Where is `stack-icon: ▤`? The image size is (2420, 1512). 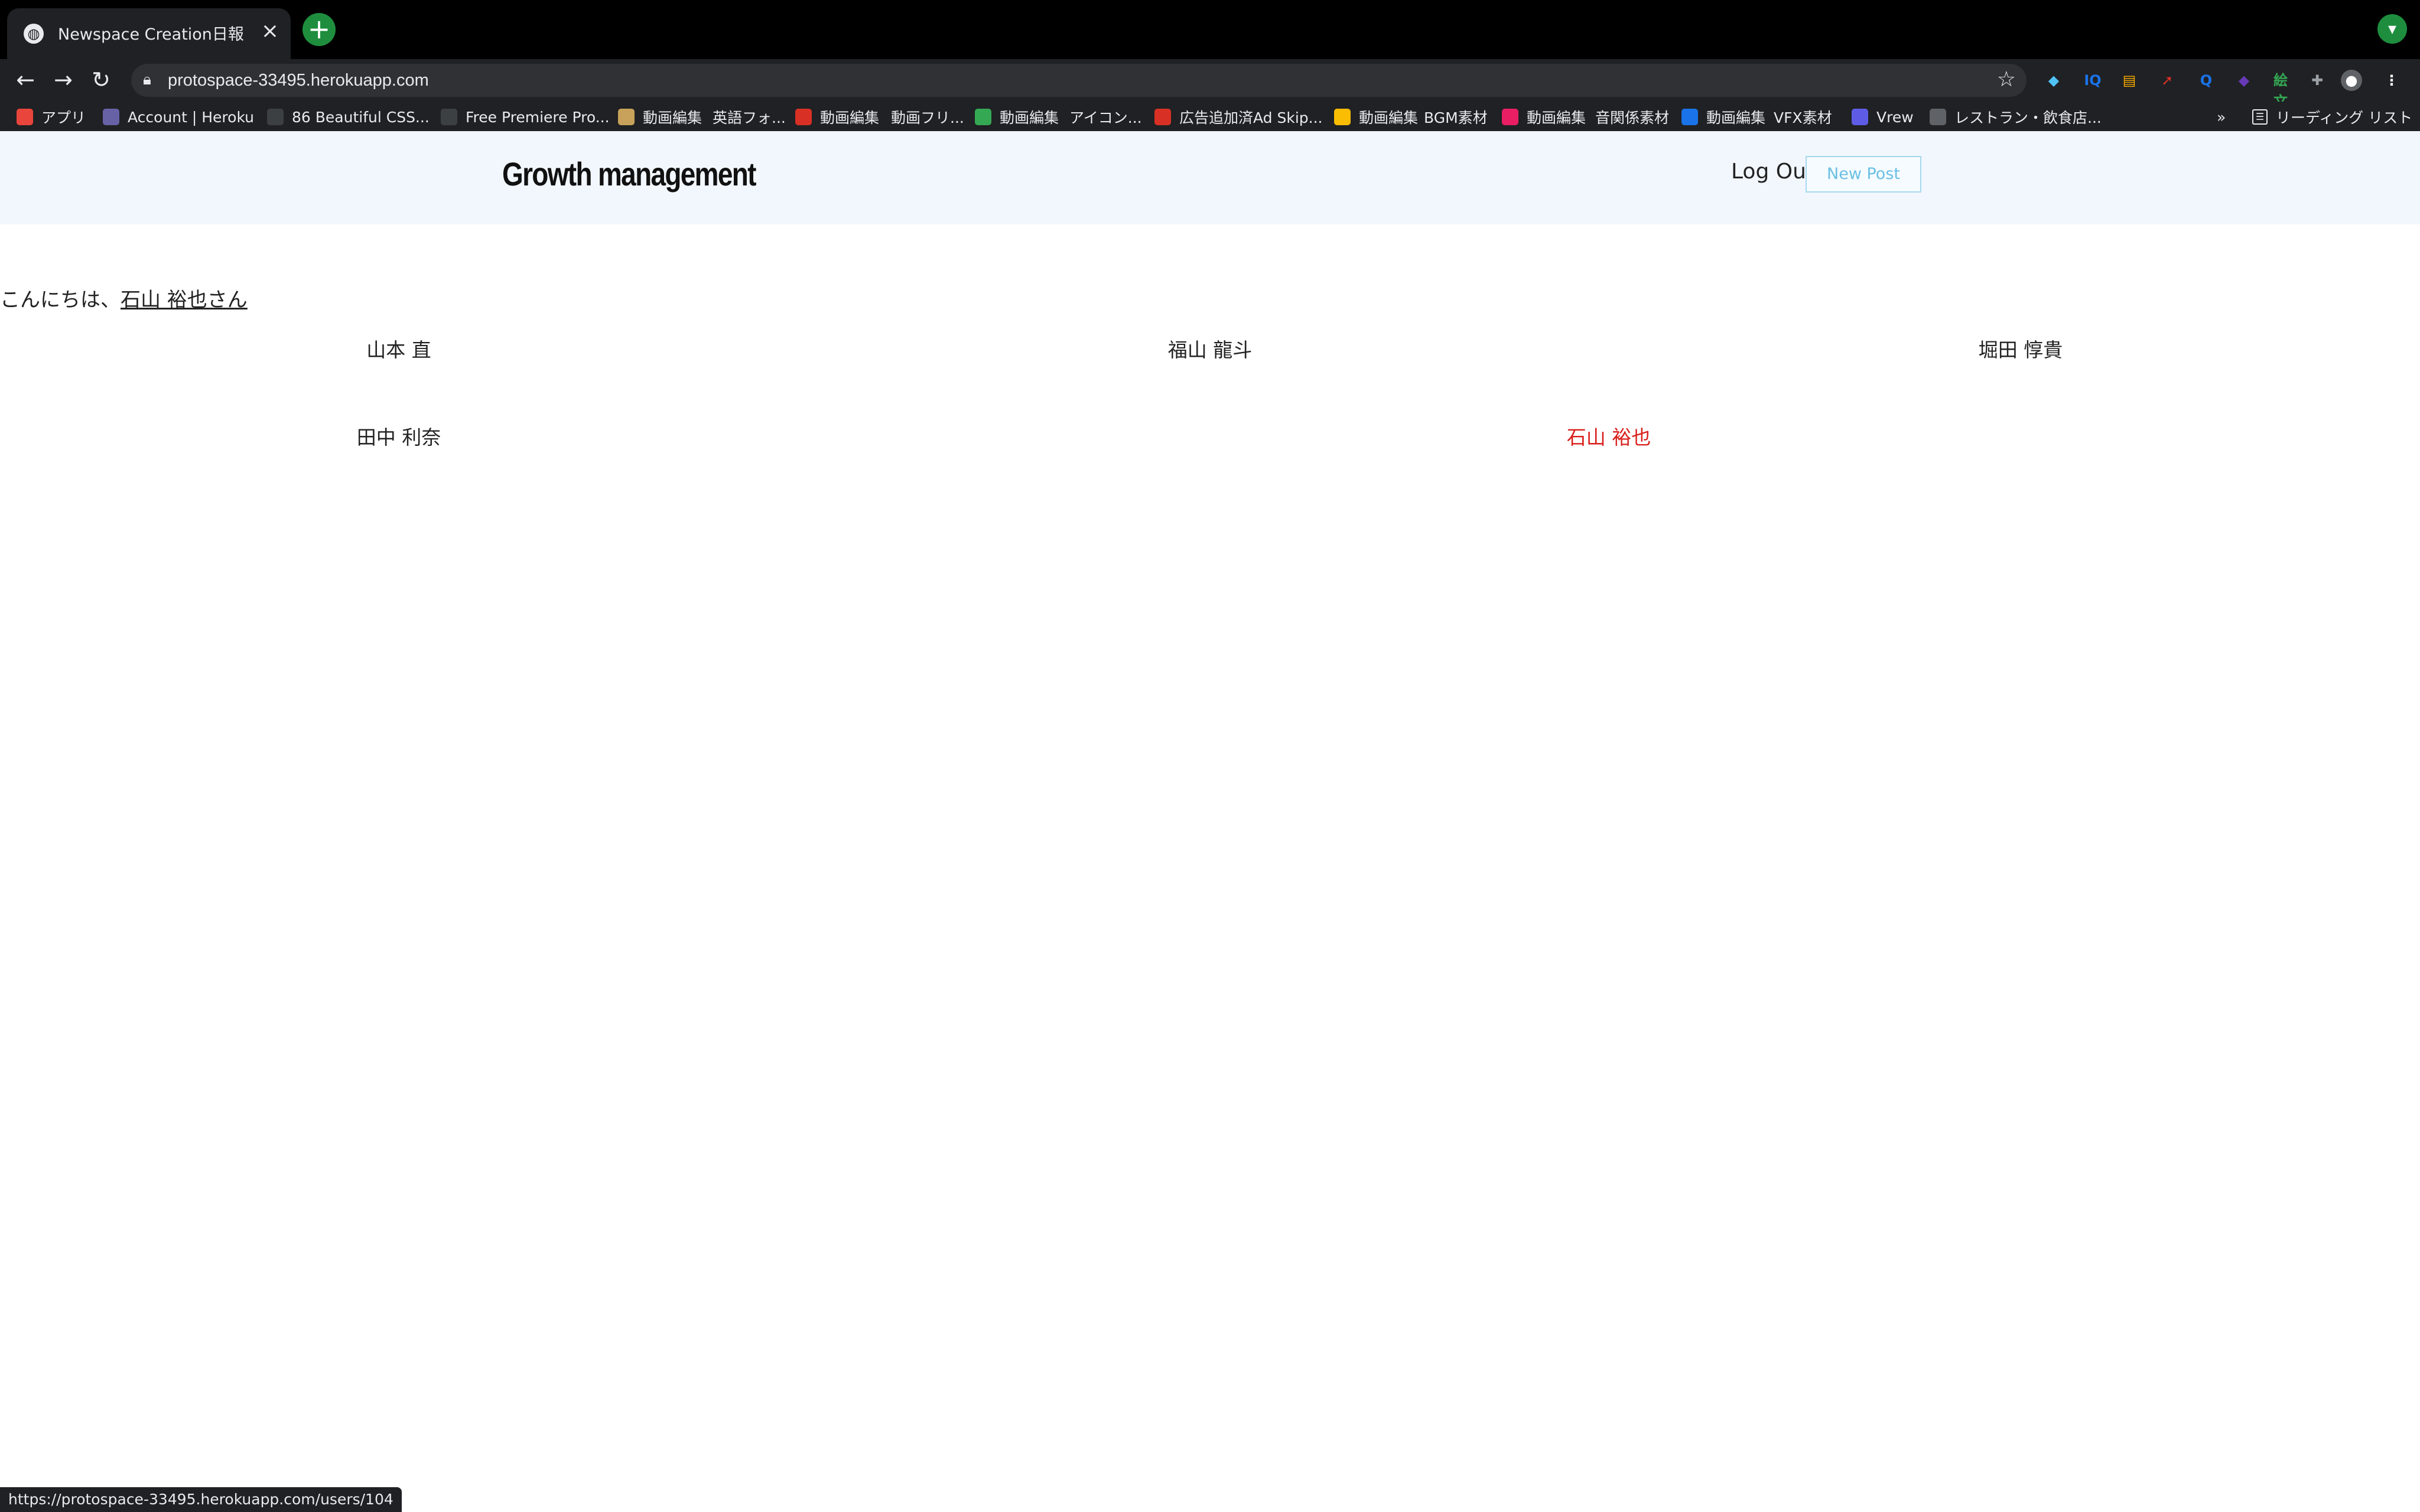 stack-icon: ▤ is located at coordinates (2129, 80).